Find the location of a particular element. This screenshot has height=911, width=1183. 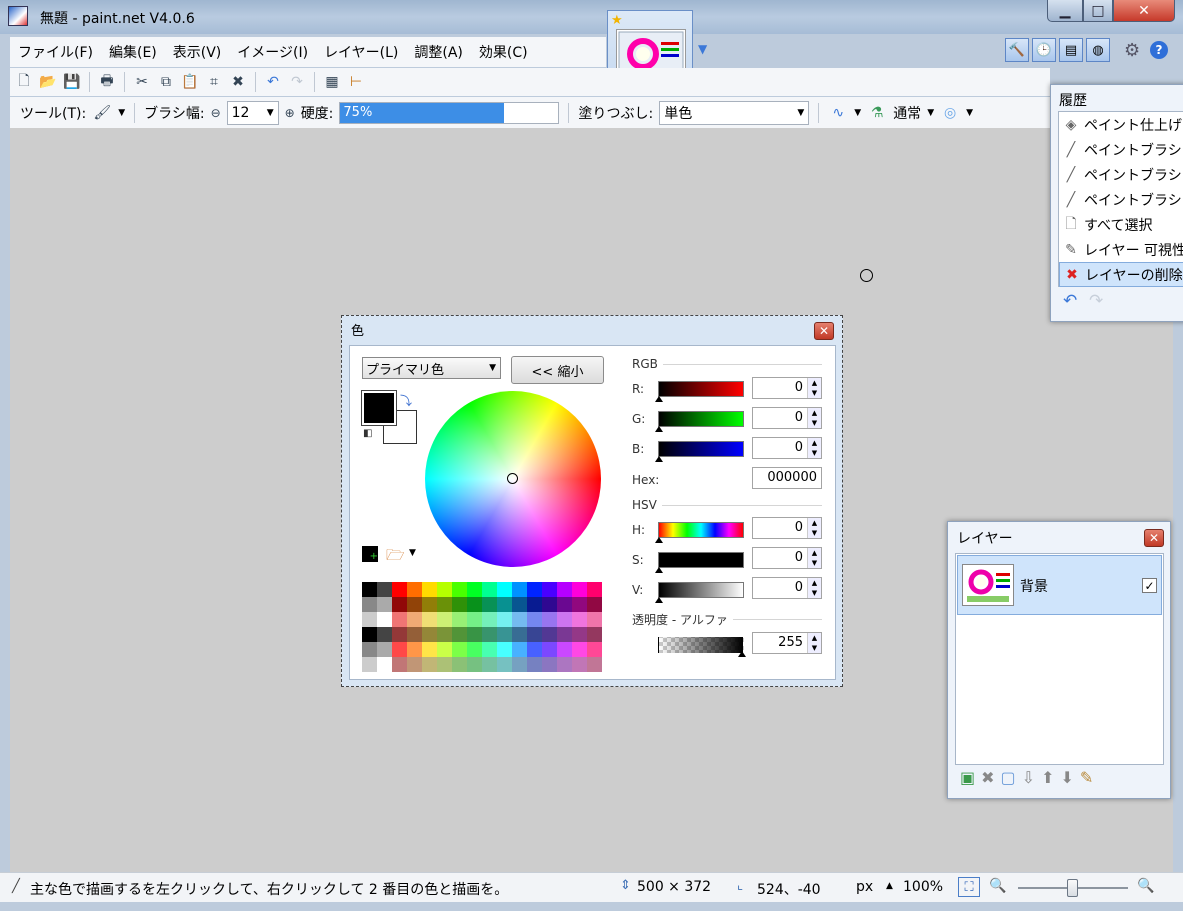

blue-slider is located at coordinates (701, 449).